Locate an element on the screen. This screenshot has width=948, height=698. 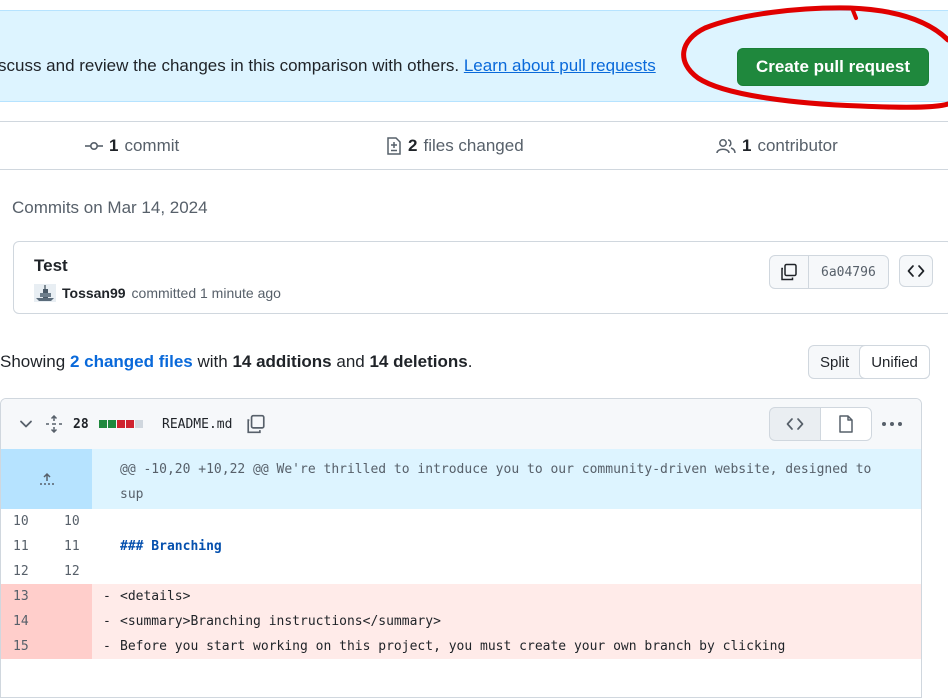
contributors-stat: 1 contributor is located at coordinates (777, 146).